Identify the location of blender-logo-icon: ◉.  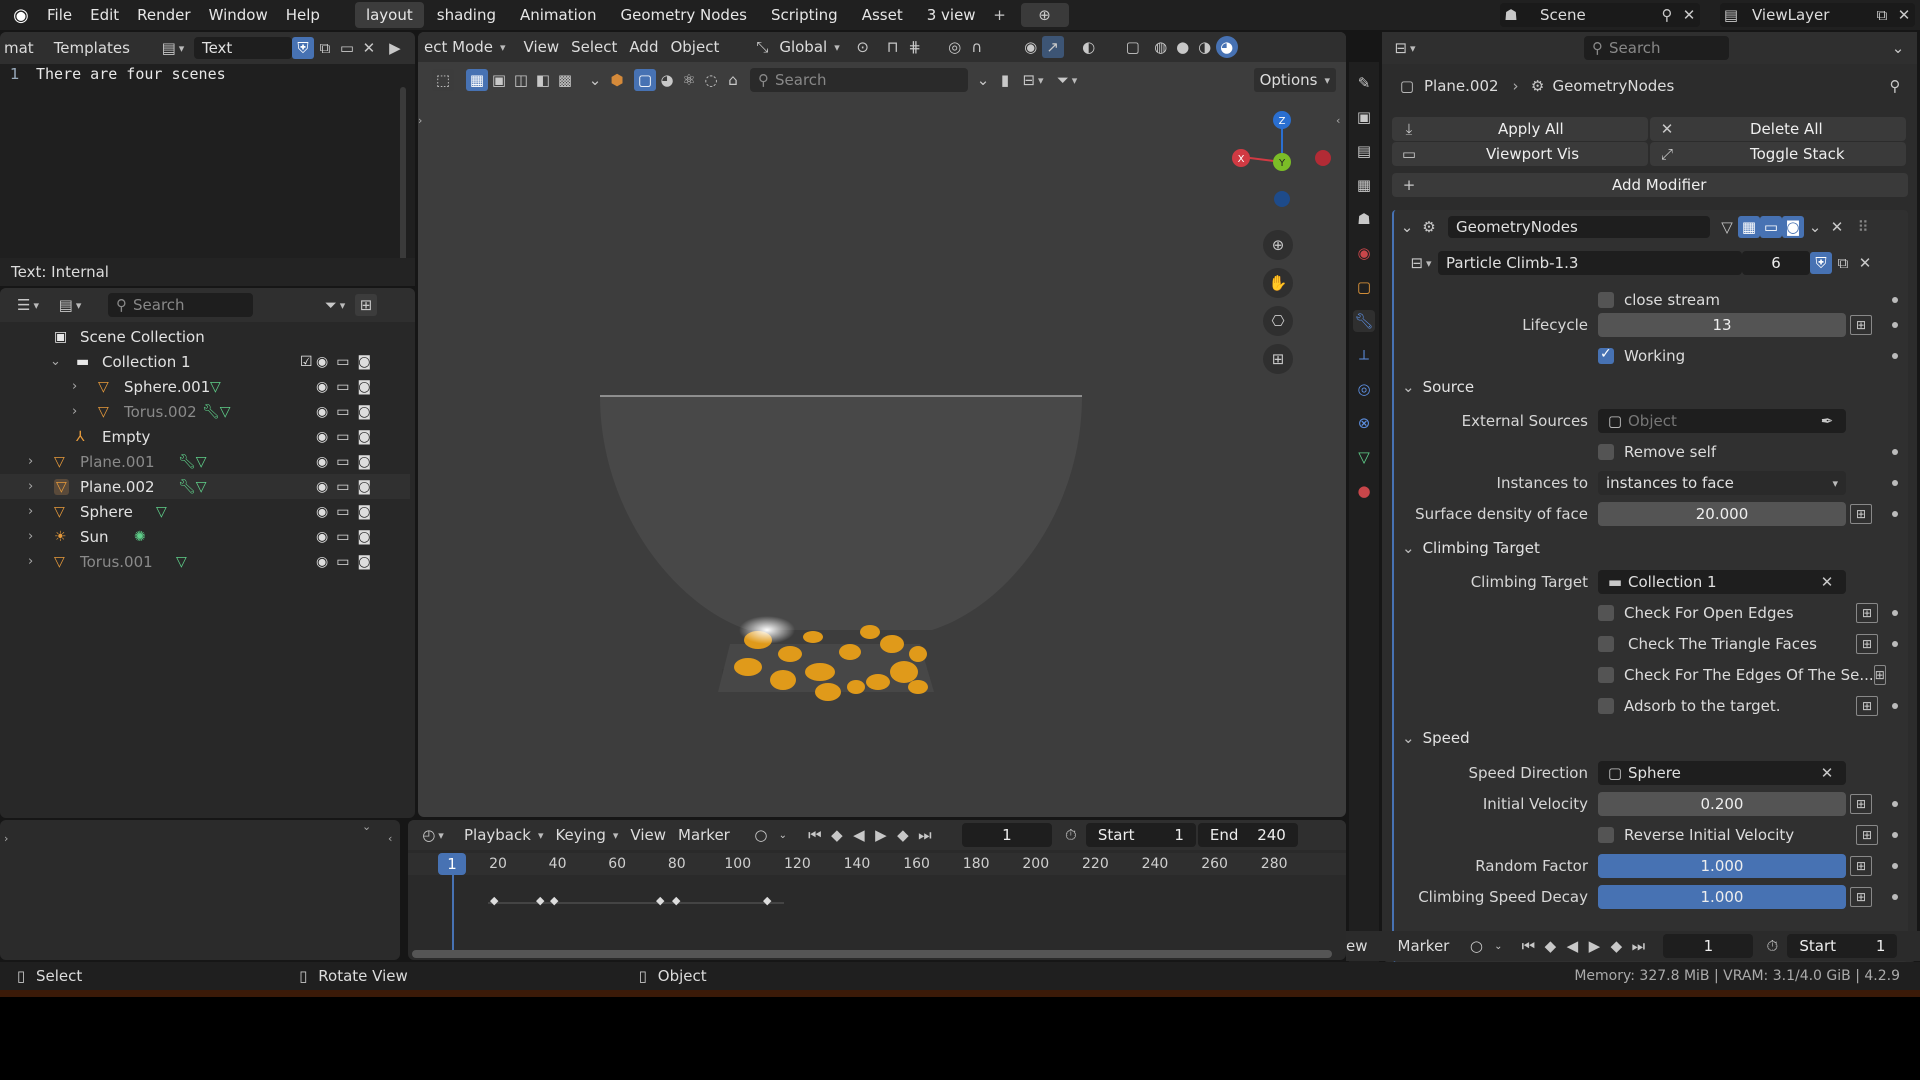
(21, 15).